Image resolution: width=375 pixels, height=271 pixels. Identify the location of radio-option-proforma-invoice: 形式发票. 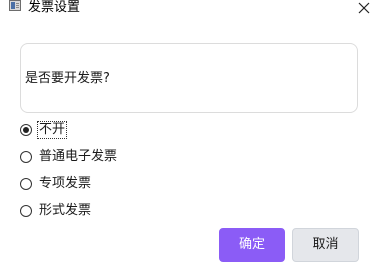
(55, 211).